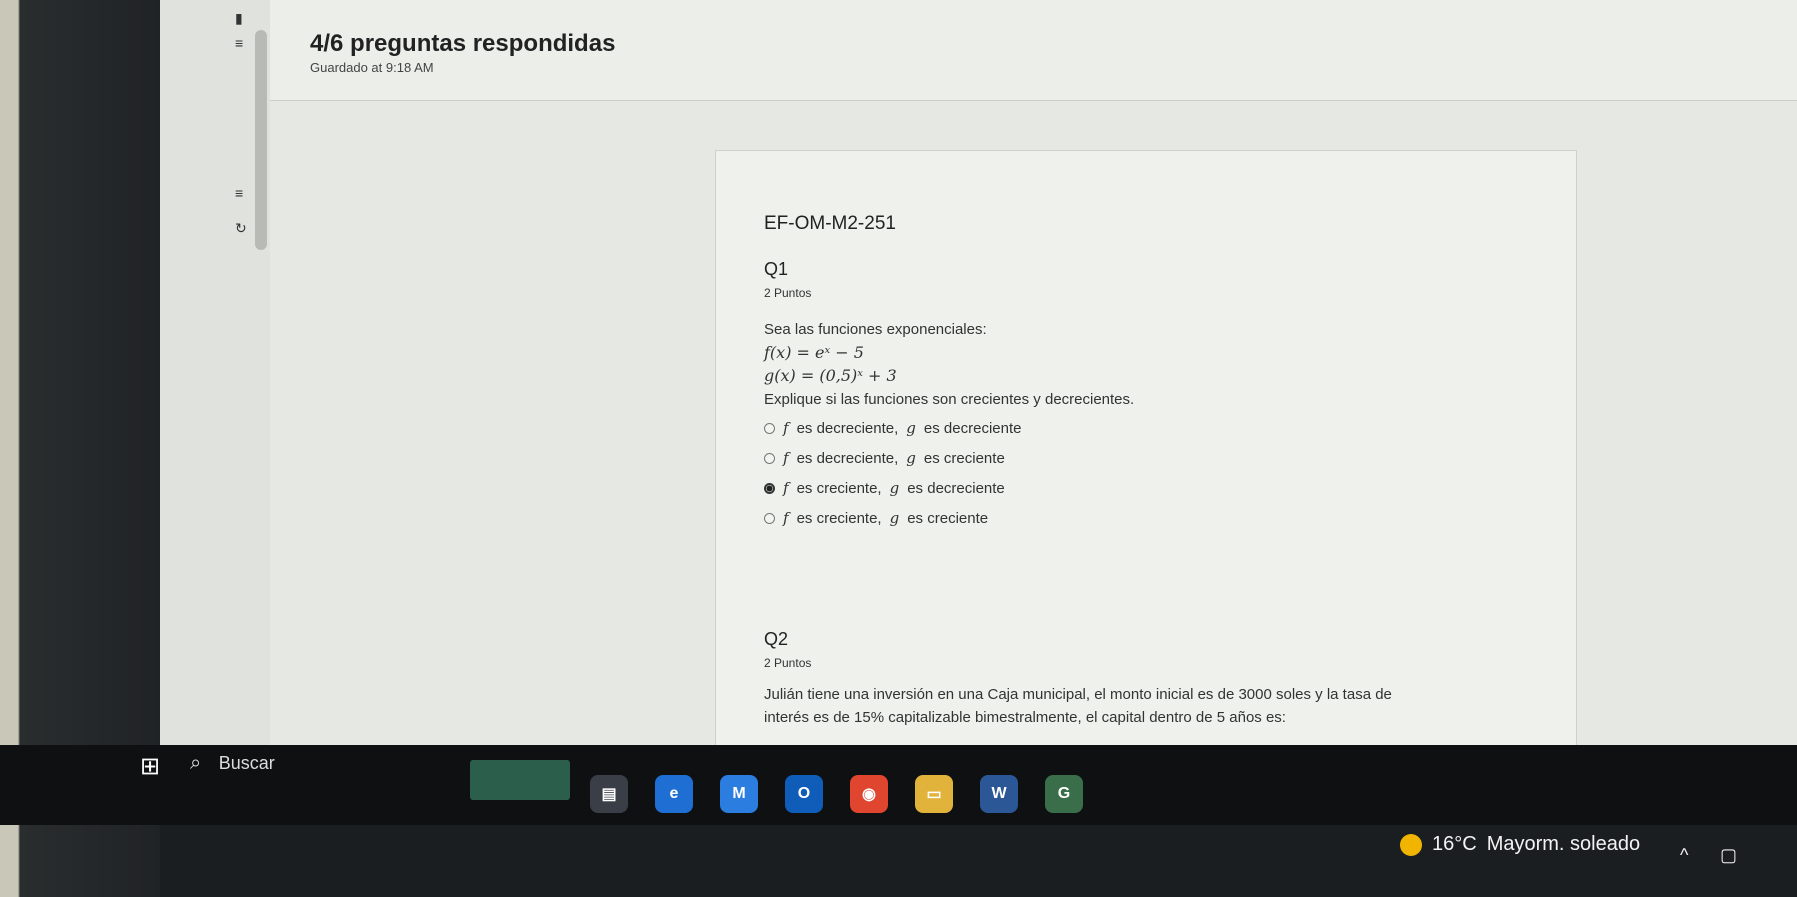 This screenshot has width=1797, height=897. I want to click on signal-icon: ▮, so click(239, 18).